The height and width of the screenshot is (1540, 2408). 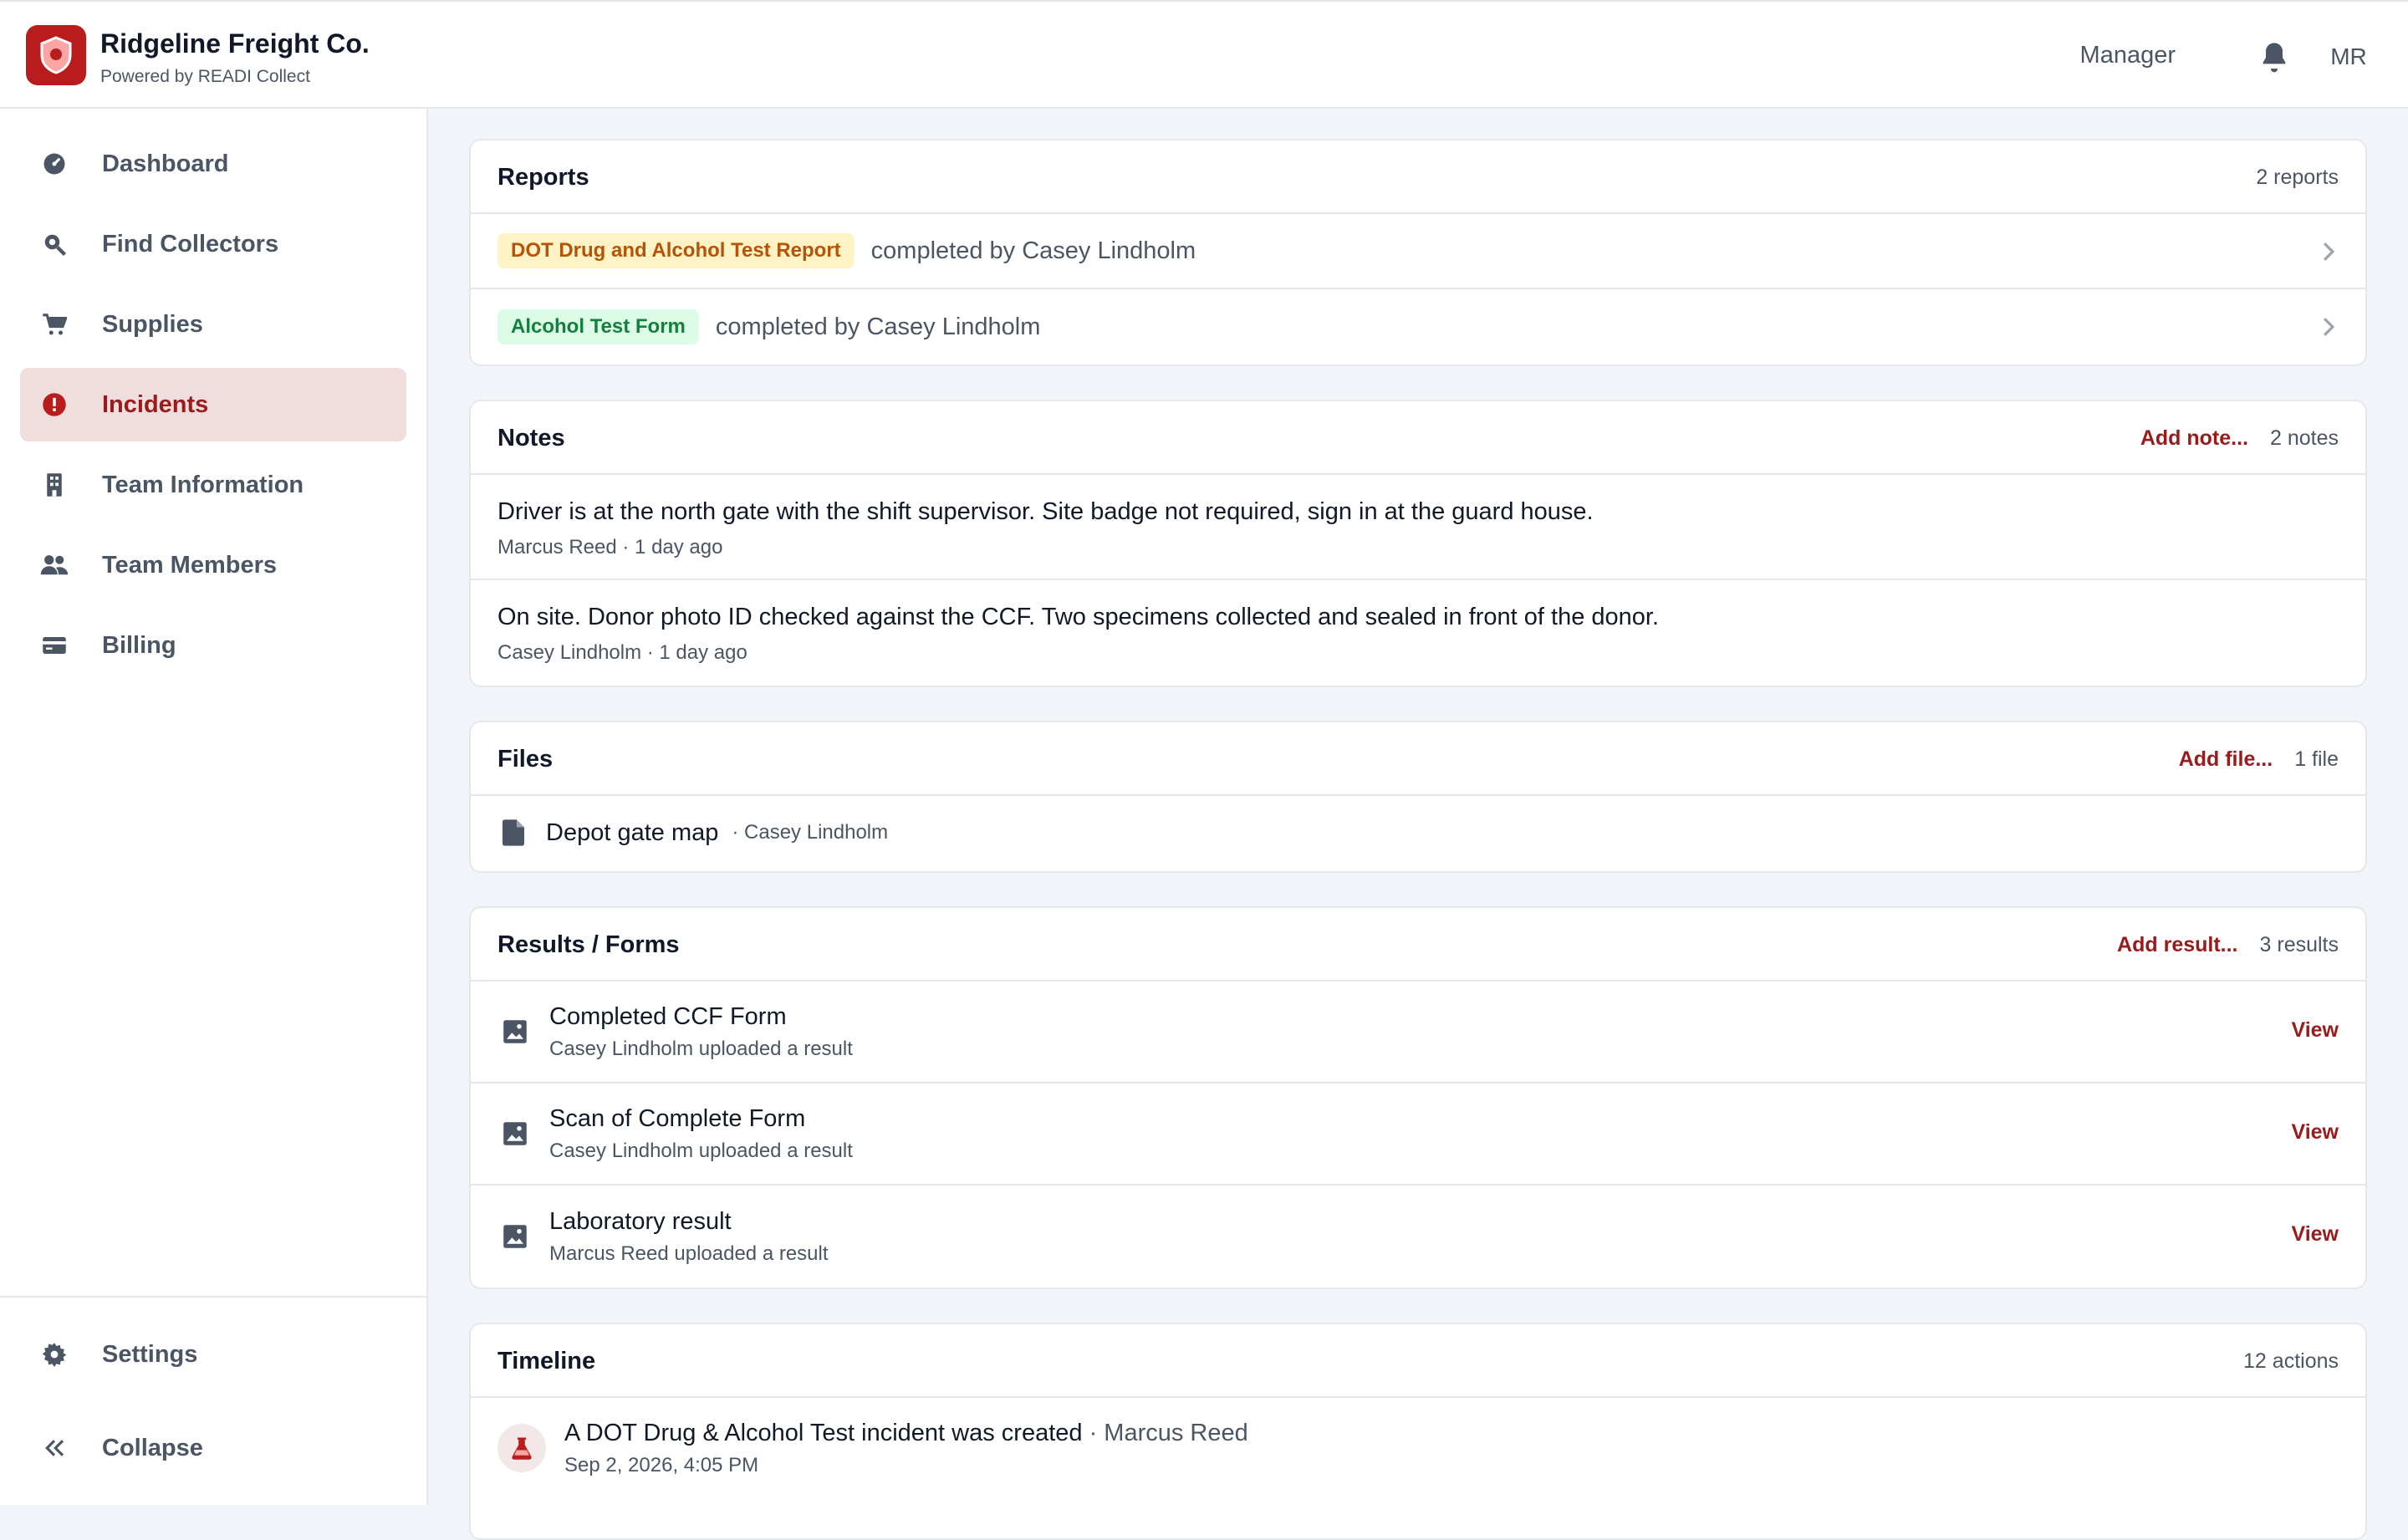 I want to click on report-type-badge: DOT Drug and Alcohol Test Report, so click(x=676, y=251).